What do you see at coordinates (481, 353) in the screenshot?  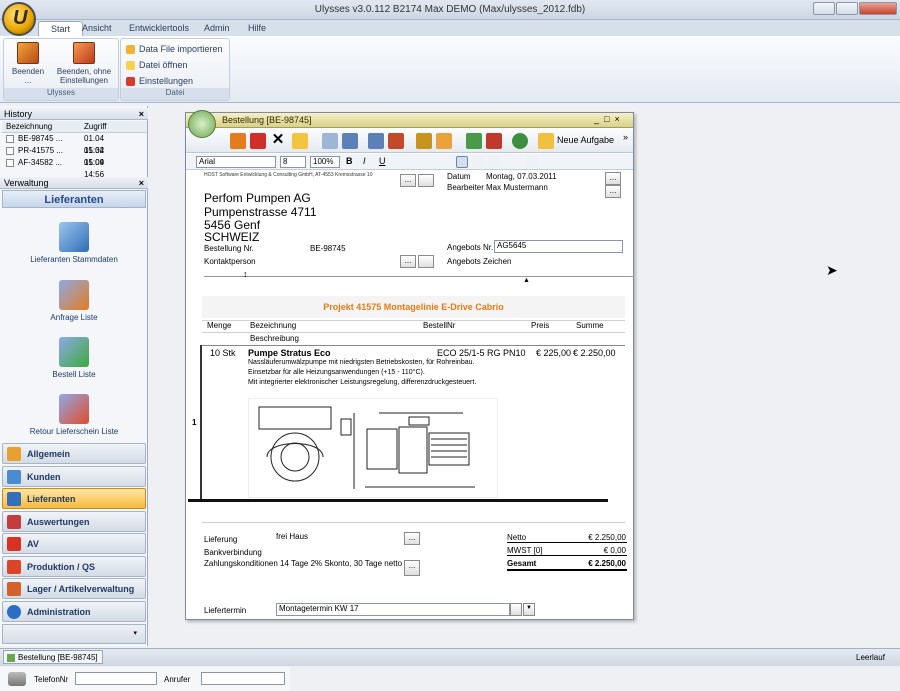 I see `item-number: ECO 25/1-5 RG PN10` at bounding box center [481, 353].